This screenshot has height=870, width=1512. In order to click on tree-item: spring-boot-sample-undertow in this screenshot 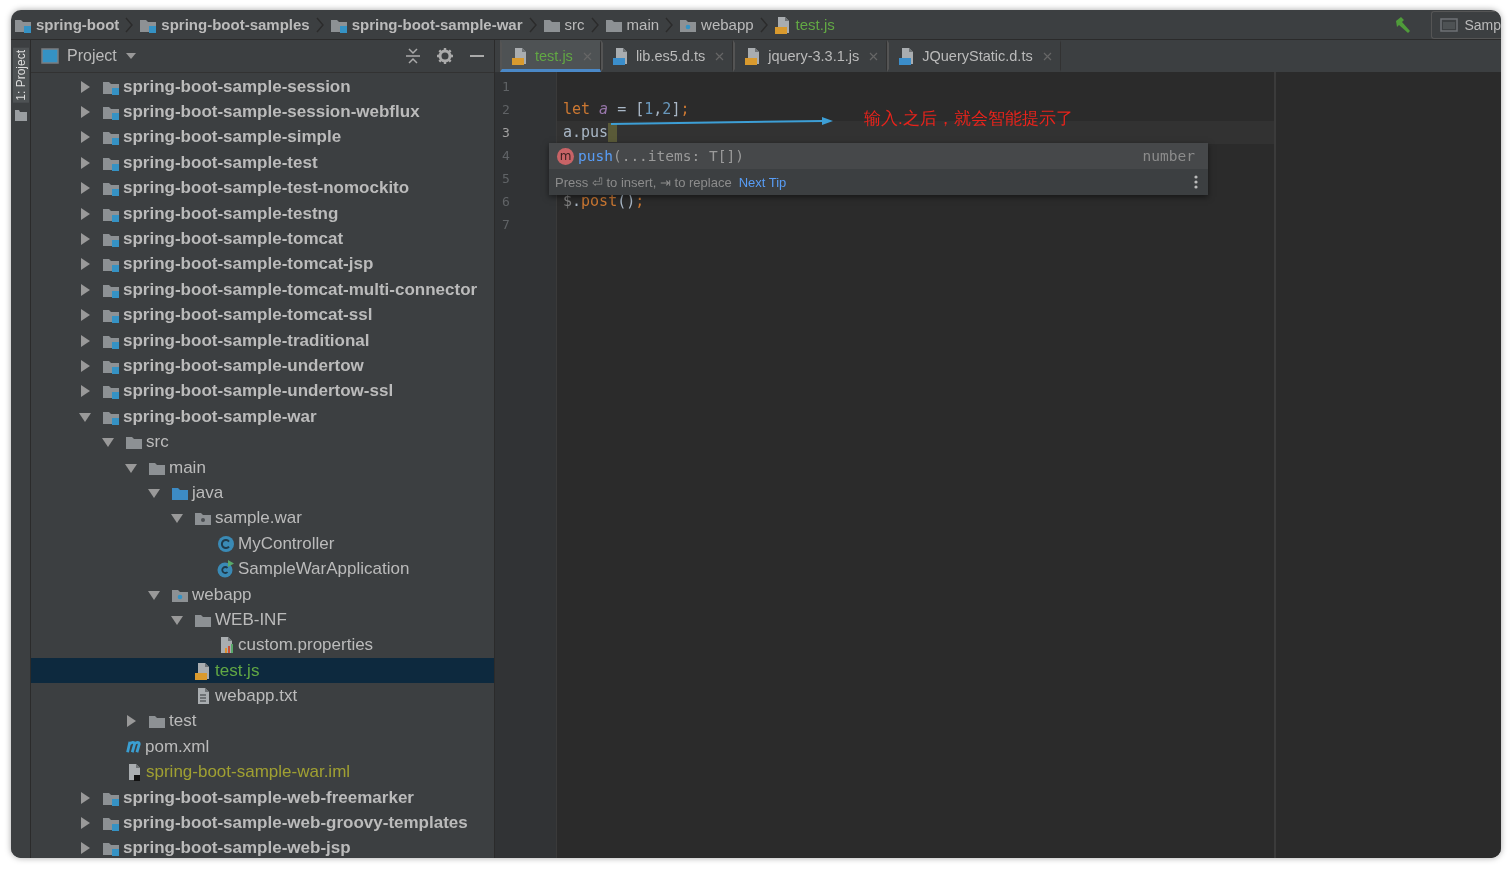, I will do `click(243, 366)`.